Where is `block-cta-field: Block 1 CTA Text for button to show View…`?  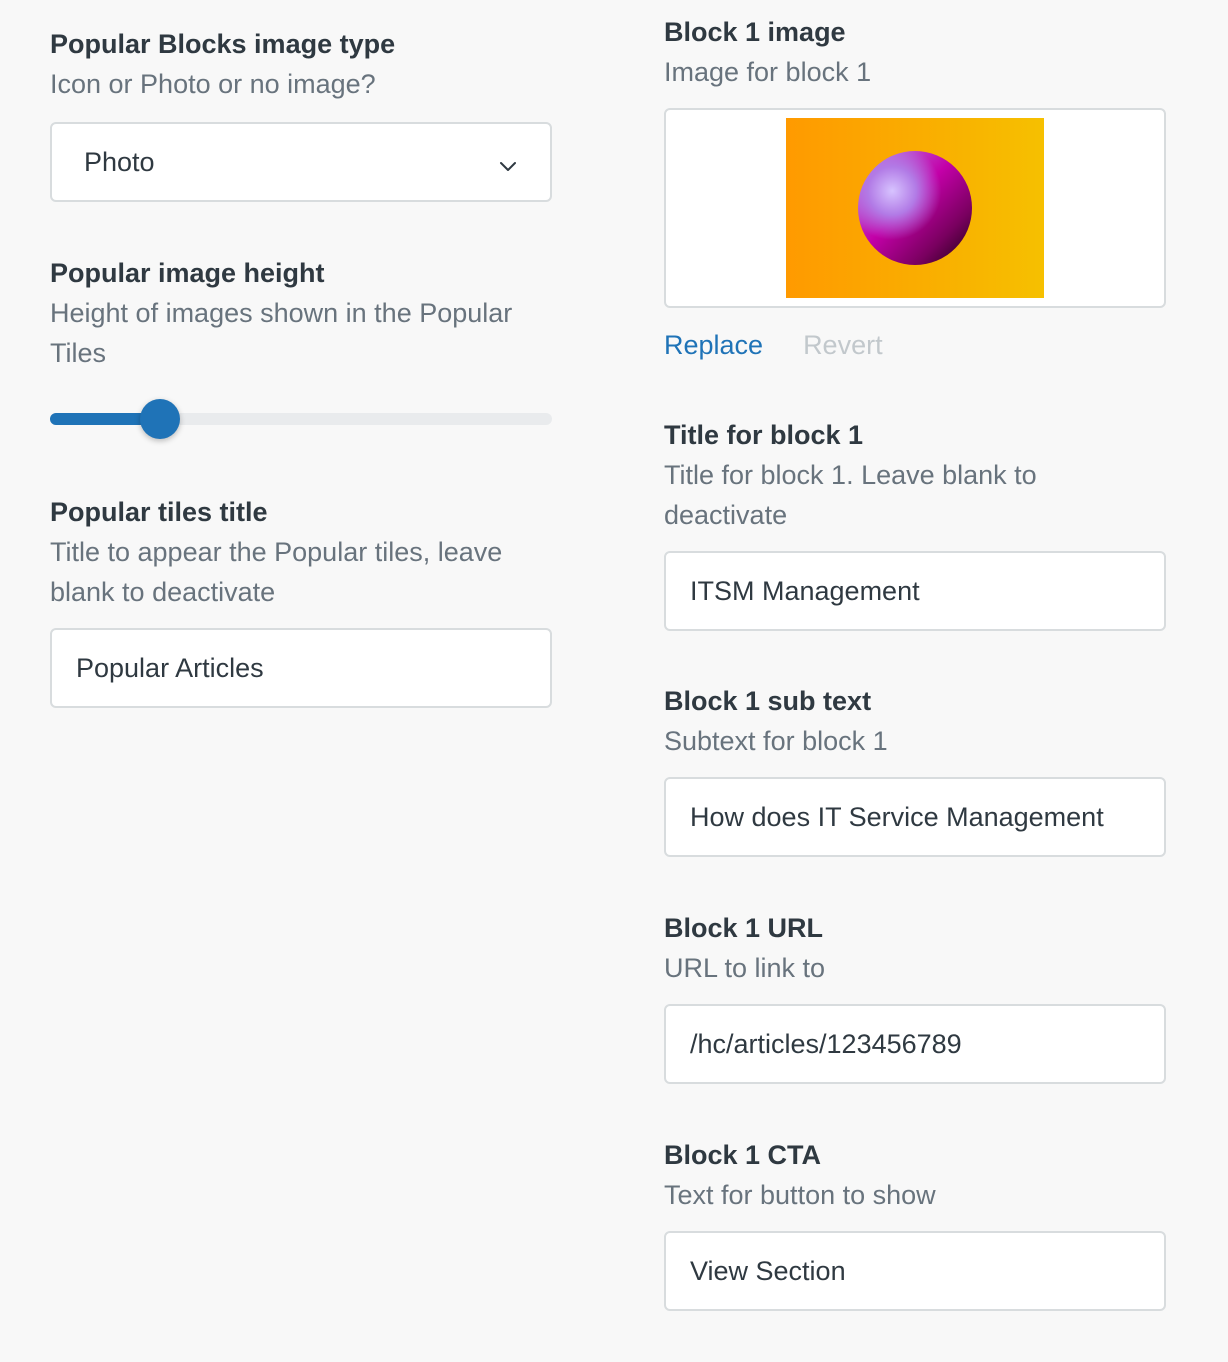 block-cta-field: Block 1 CTA Text for button to show View… is located at coordinates (915, 1225).